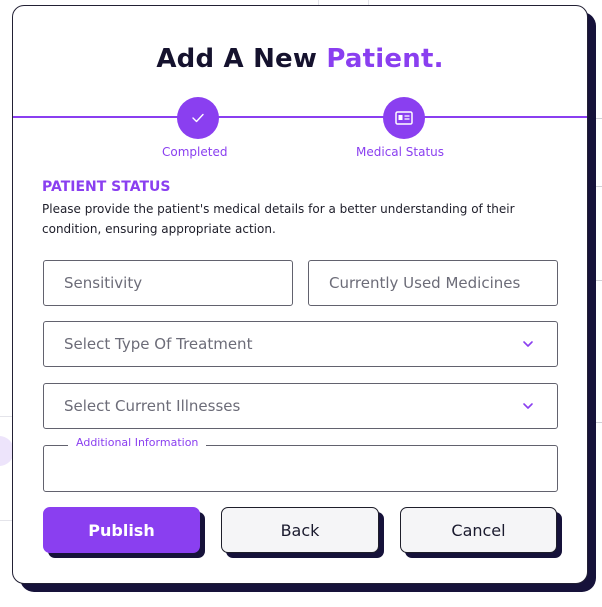  What do you see at coordinates (300, 530) in the screenshot?
I see `back-button: Back` at bounding box center [300, 530].